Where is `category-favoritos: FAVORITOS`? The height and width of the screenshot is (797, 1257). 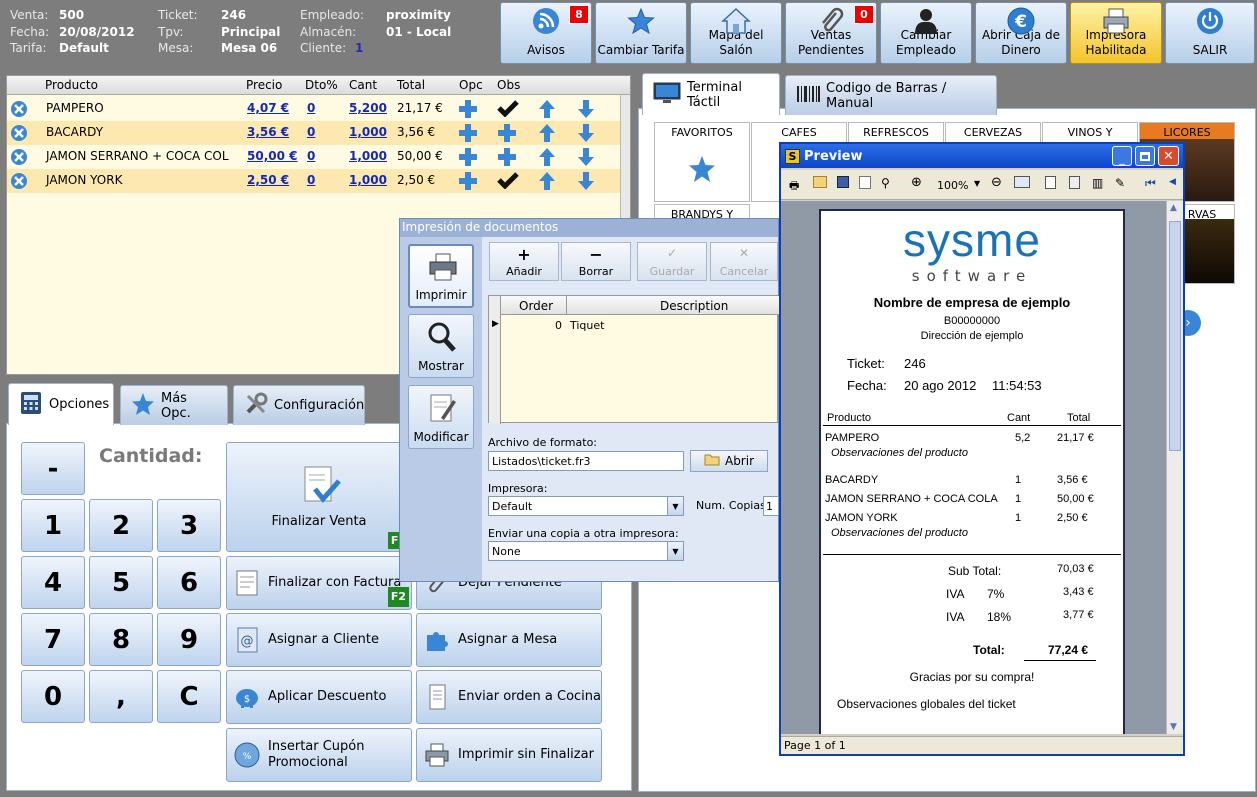 category-favoritos: FAVORITOS is located at coordinates (702, 162).